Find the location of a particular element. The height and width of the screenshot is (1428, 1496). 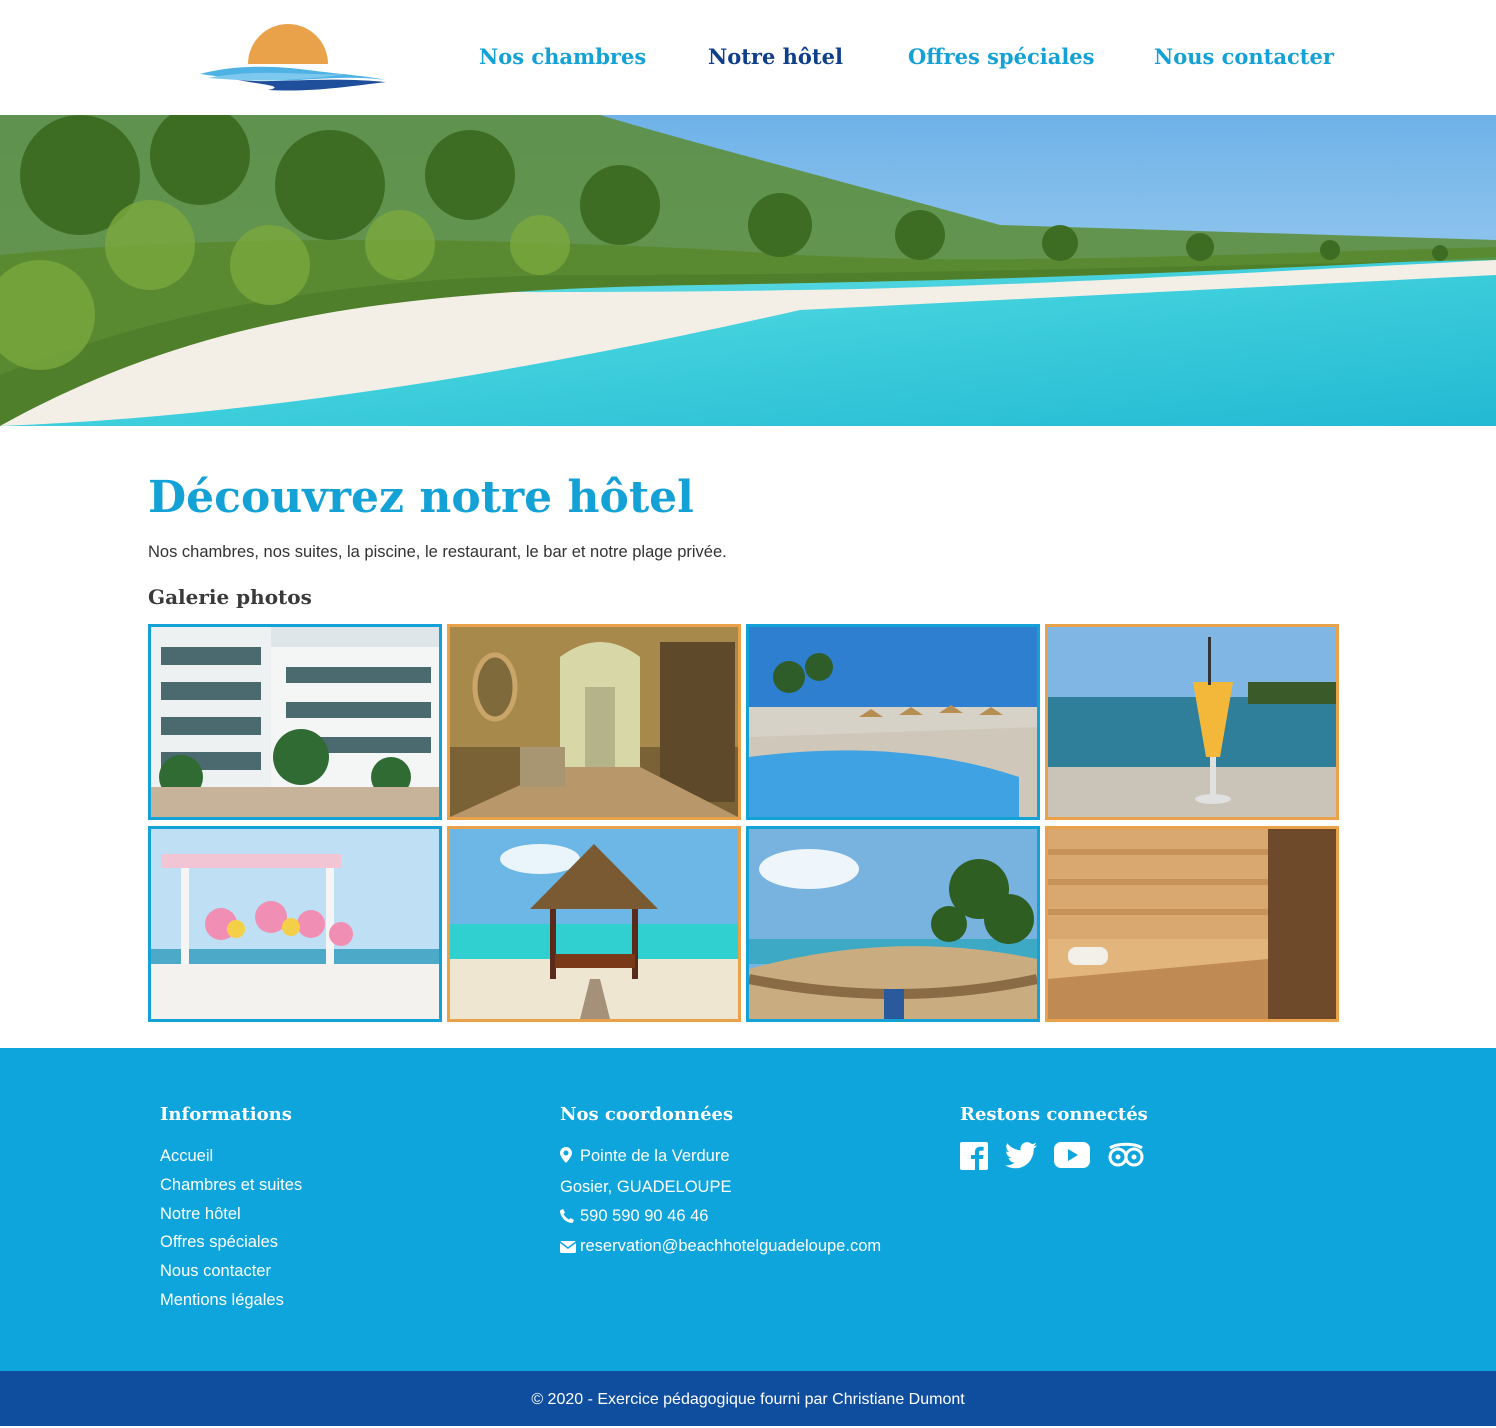

phone-icon is located at coordinates (568, 1218).